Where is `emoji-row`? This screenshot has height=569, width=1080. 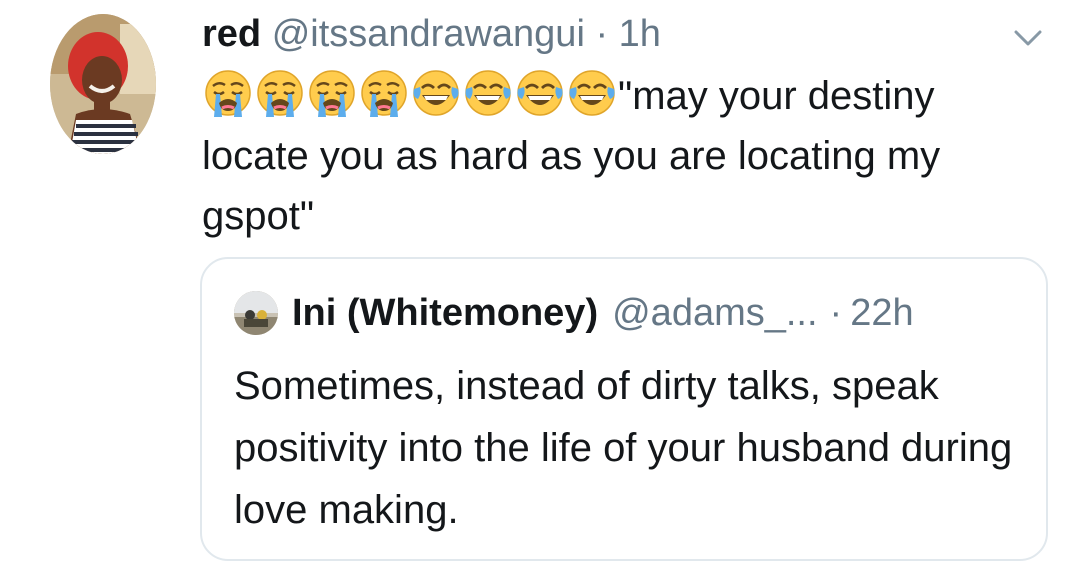 emoji-row is located at coordinates (410, 94).